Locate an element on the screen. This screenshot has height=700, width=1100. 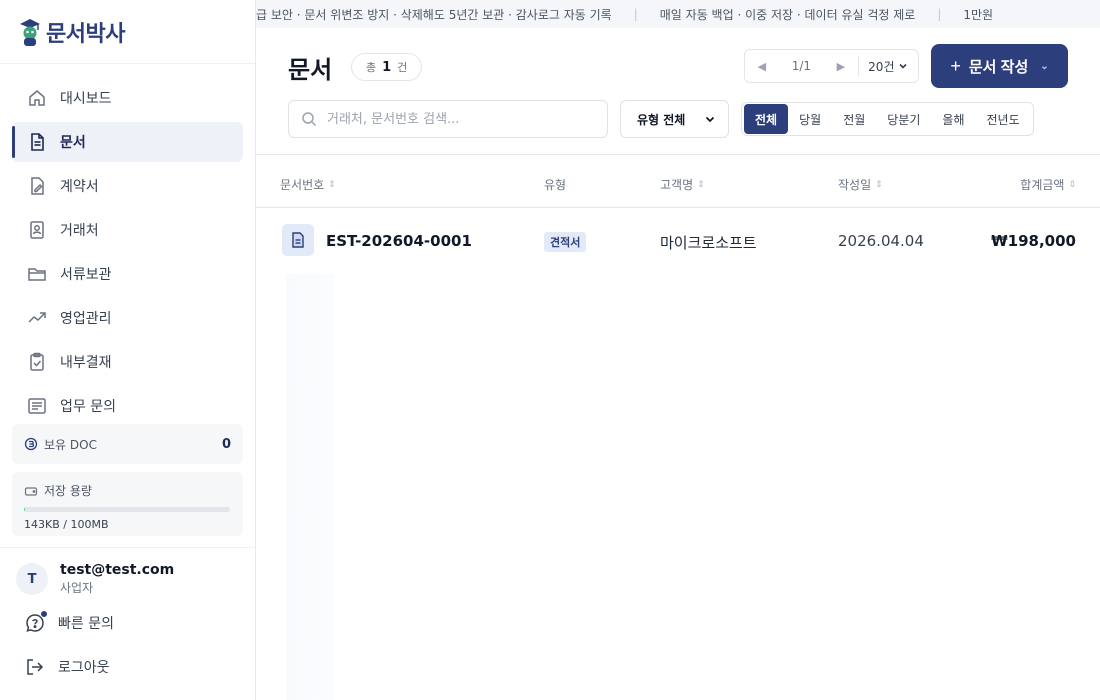
page-size-select: 20건 is located at coordinates (888, 66).